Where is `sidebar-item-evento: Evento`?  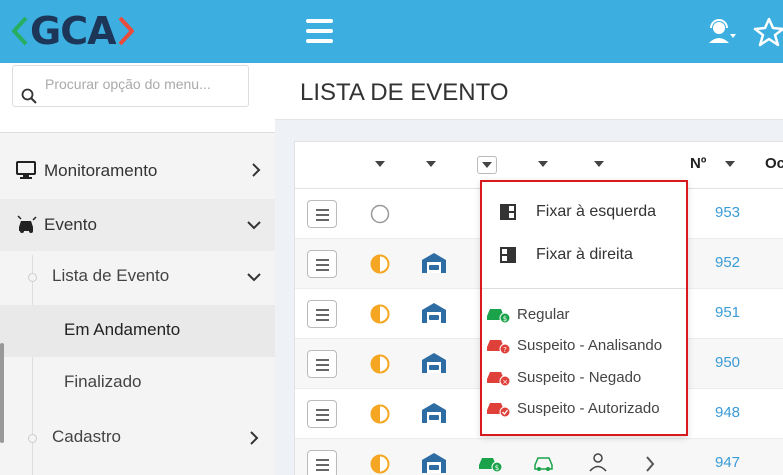
sidebar-item-evento: Evento is located at coordinates (137, 225).